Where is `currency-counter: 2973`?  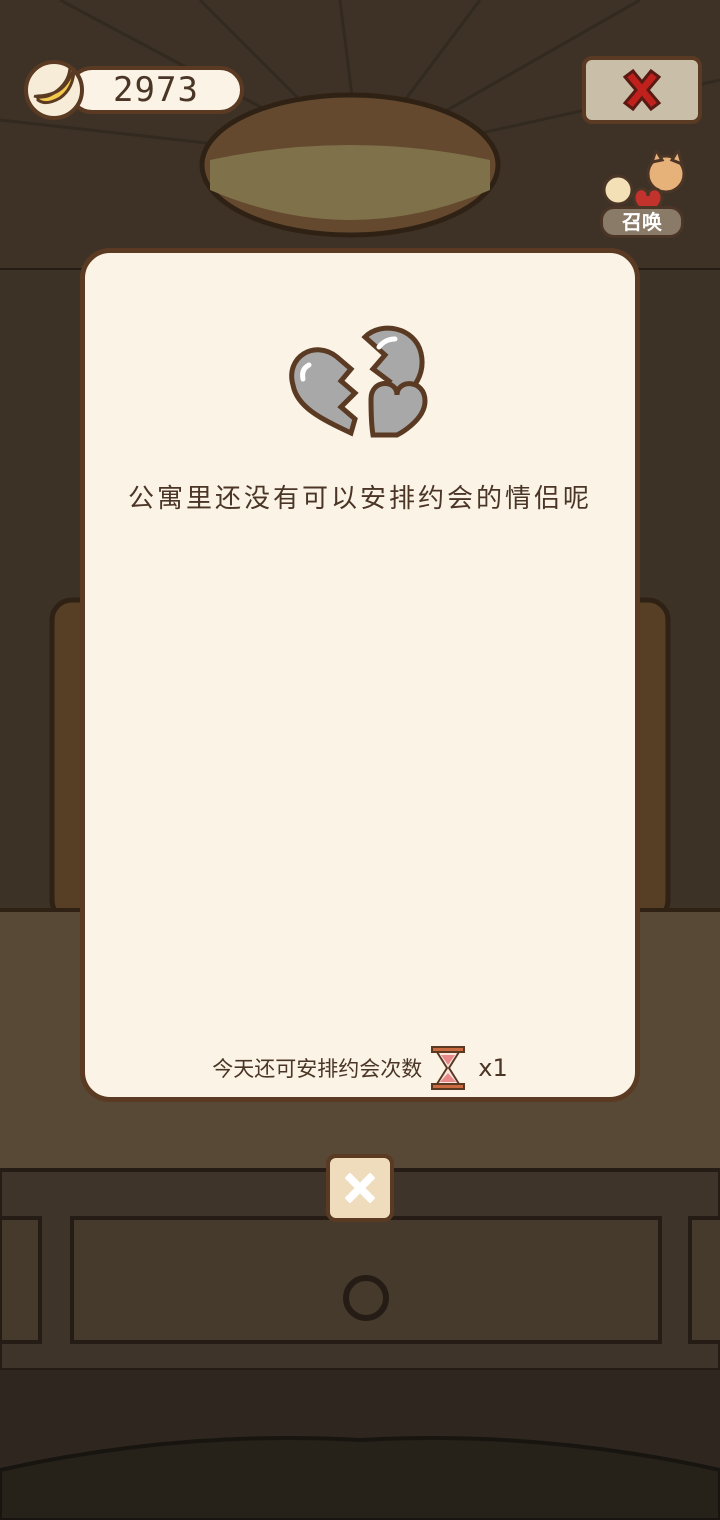
currency-counter: 2973 is located at coordinates (135, 90).